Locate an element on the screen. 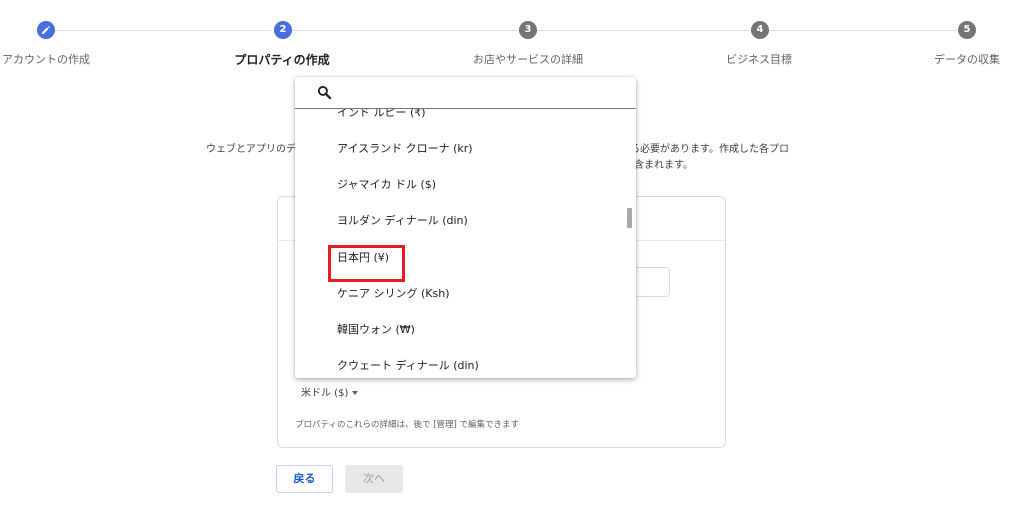  step-3-label: お店やサービスの詳細 is located at coordinates (528, 59).